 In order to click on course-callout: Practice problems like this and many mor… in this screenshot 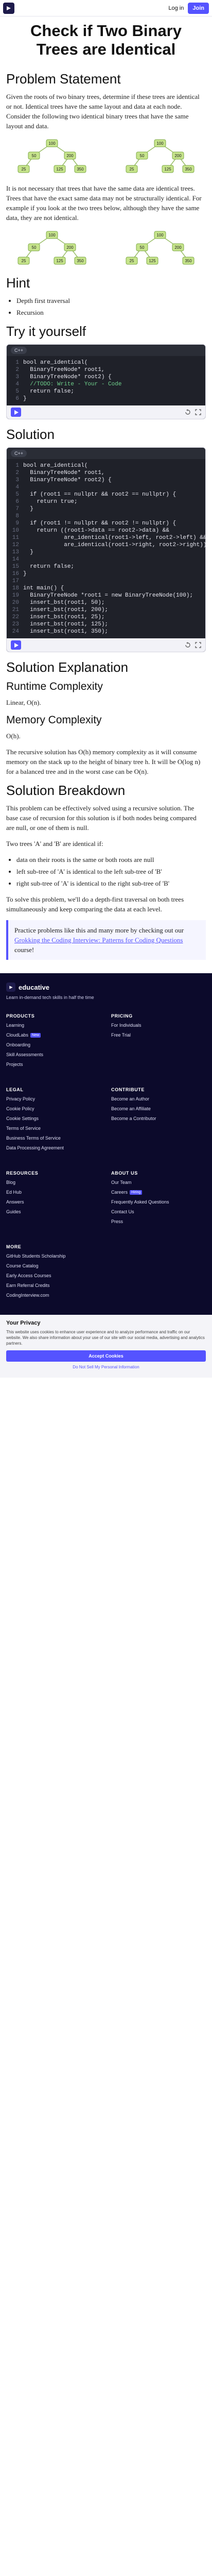, I will do `click(106, 940)`.